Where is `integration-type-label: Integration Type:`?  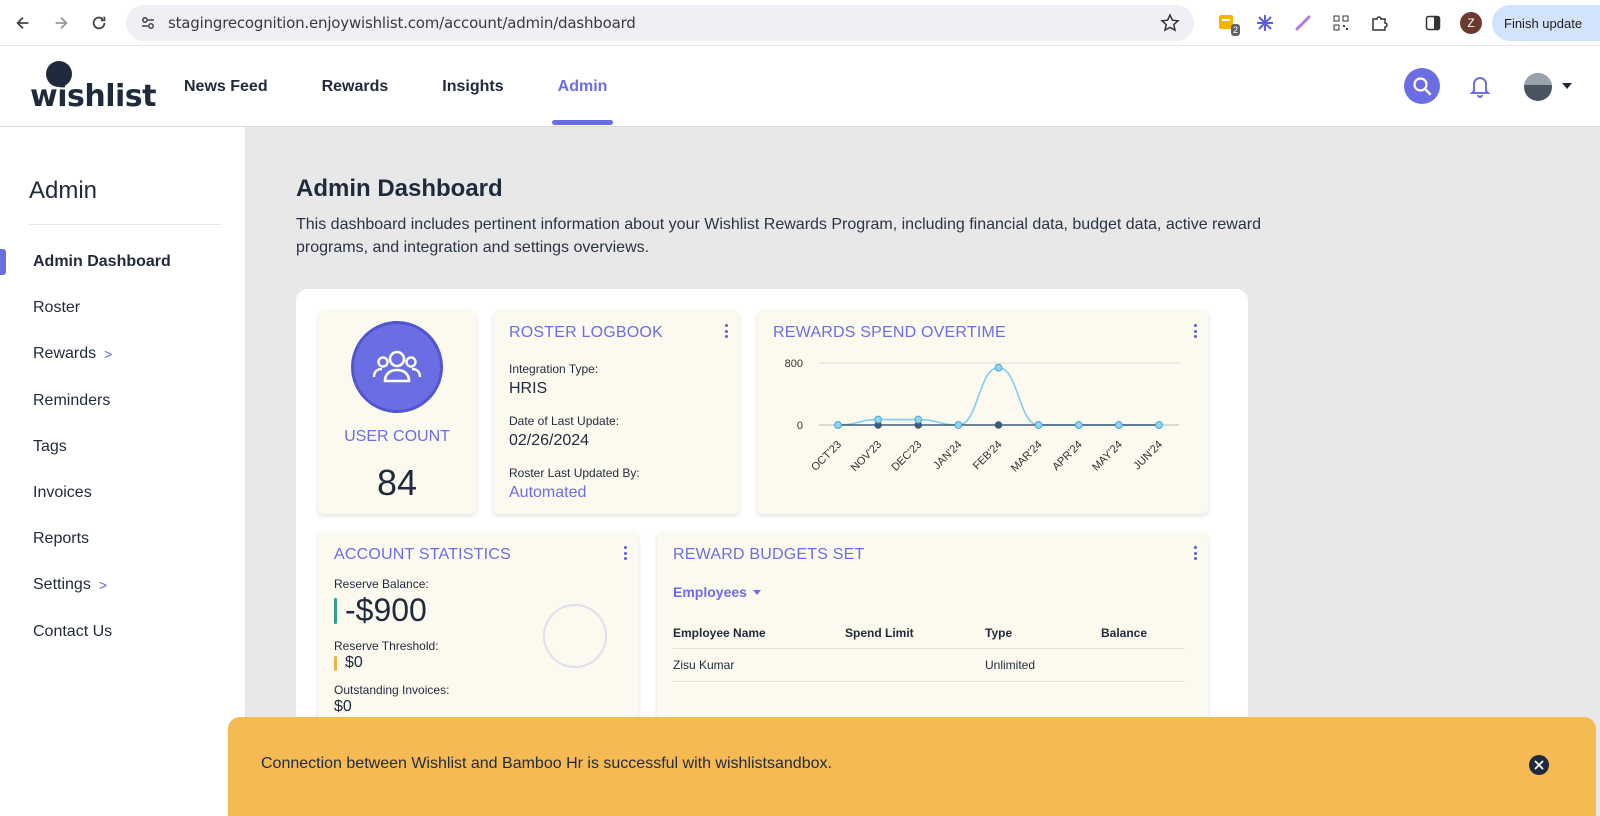 integration-type-label: Integration Type: is located at coordinates (554, 369).